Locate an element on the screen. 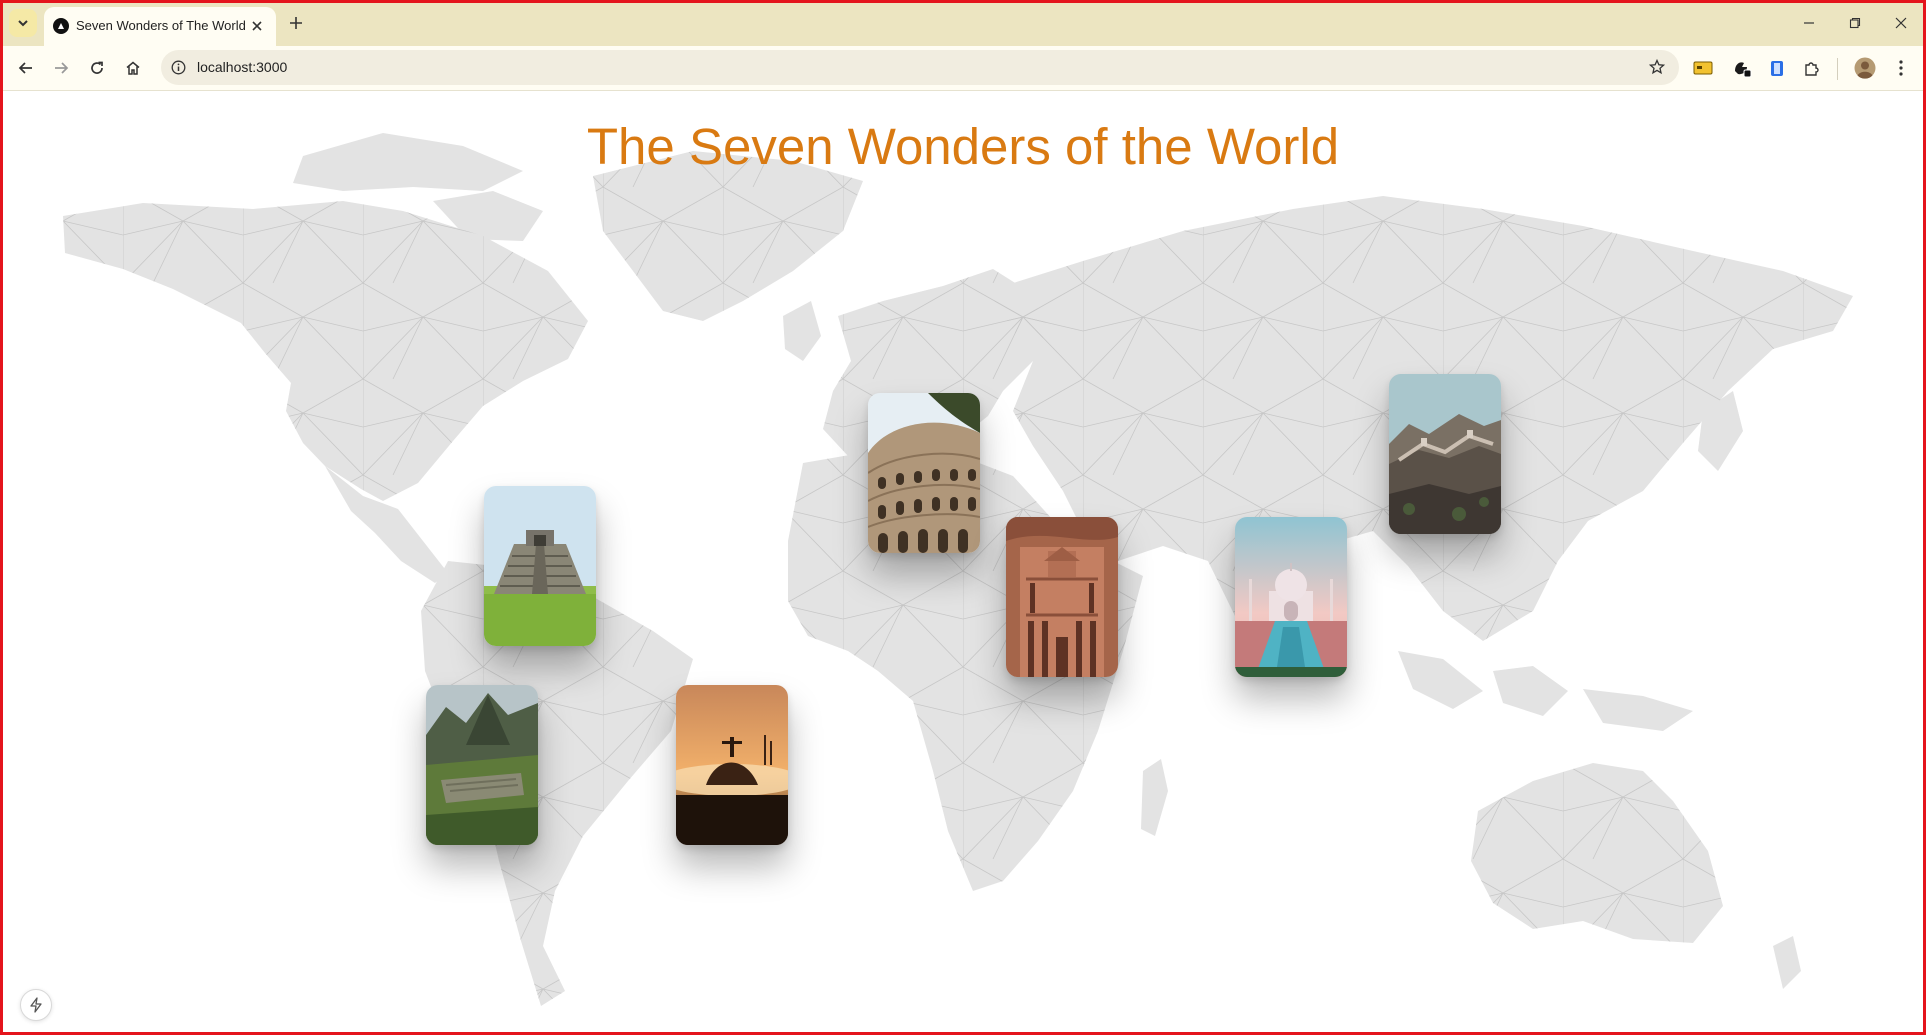 Image resolution: width=1926 pixels, height=1035 pixels. wonder-card-taj-mahal is located at coordinates (1291, 597).